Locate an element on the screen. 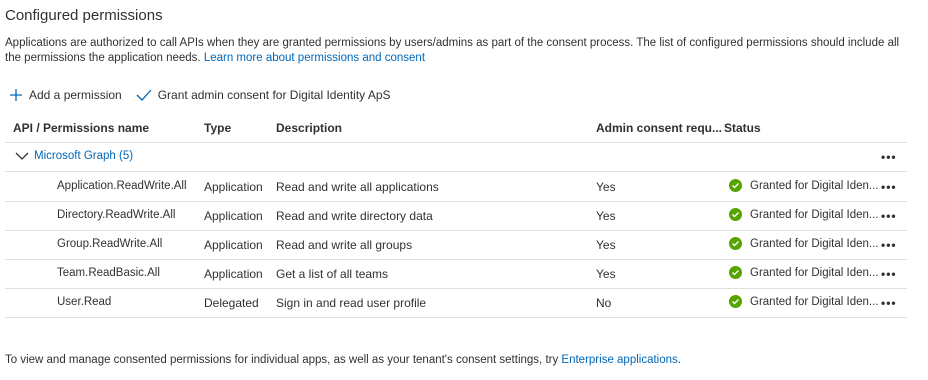  permission-description: Read and write all applications is located at coordinates (357, 187).